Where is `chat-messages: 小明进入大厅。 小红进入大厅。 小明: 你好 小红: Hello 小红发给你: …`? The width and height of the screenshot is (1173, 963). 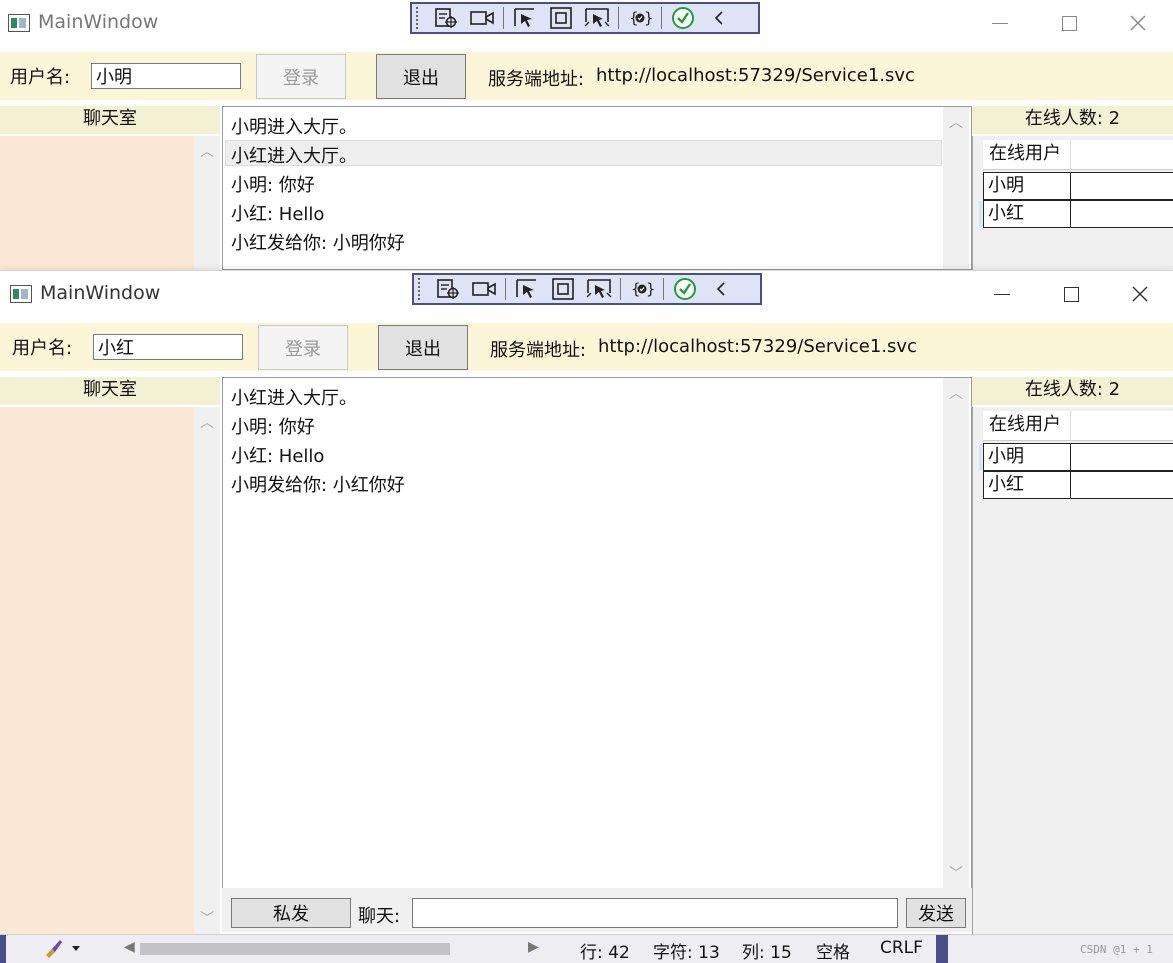 chat-messages: 小明进入大厅。 小红进入大厅。 小明: 你好 小红: Hello 小红发给你: … is located at coordinates (597, 188).